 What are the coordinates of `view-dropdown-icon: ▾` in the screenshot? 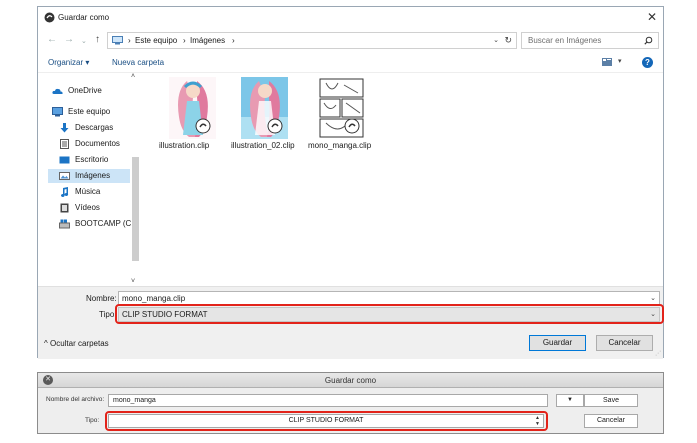 It's located at (620, 61).